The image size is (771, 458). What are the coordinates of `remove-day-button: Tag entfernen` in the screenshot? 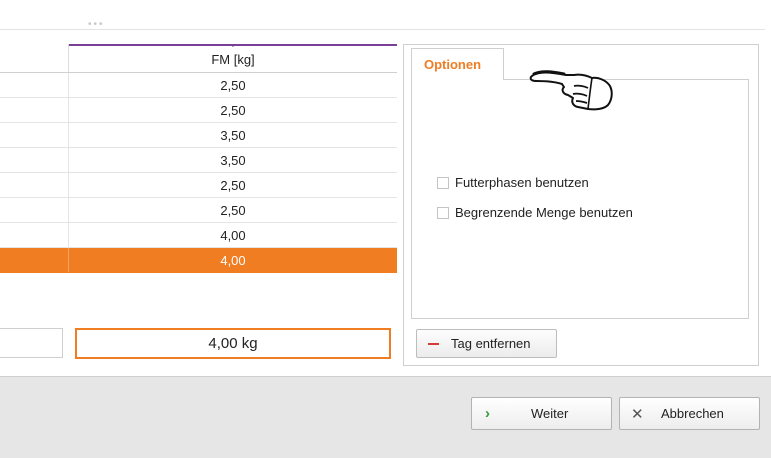 It's located at (486, 343).